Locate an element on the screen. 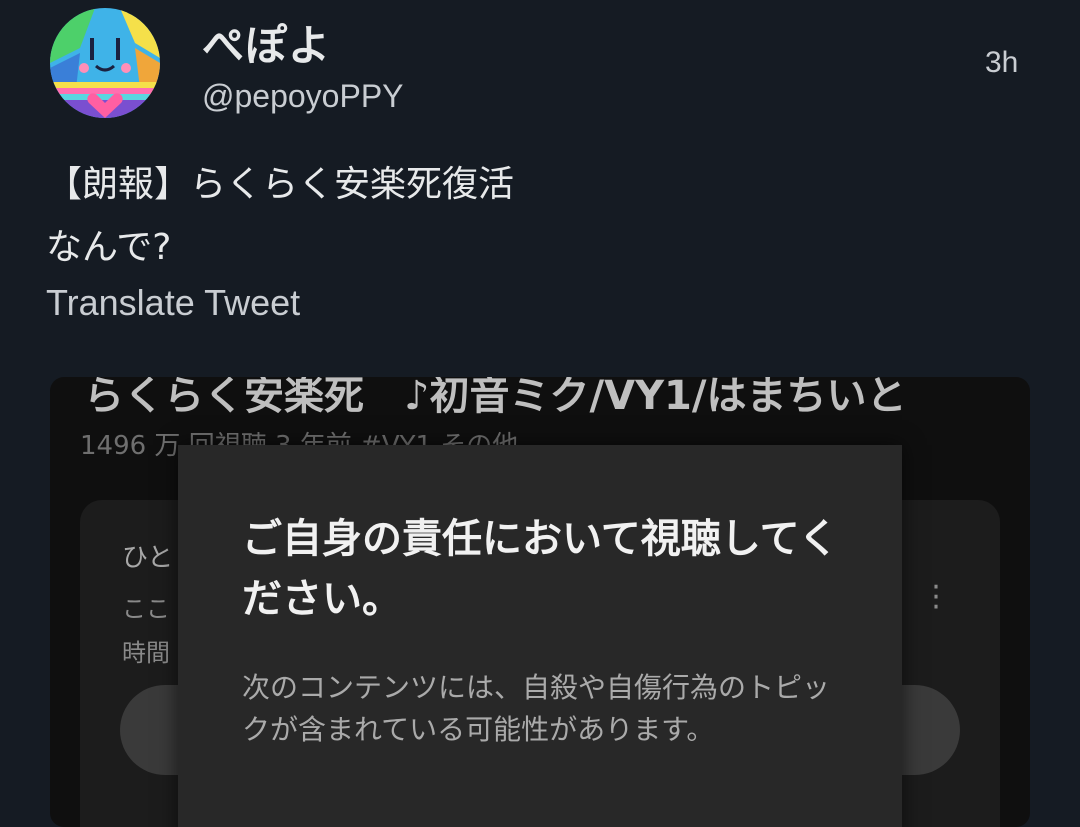 The height and width of the screenshot is (827, 1080). avatar-image is located at coordinates (105, 63).